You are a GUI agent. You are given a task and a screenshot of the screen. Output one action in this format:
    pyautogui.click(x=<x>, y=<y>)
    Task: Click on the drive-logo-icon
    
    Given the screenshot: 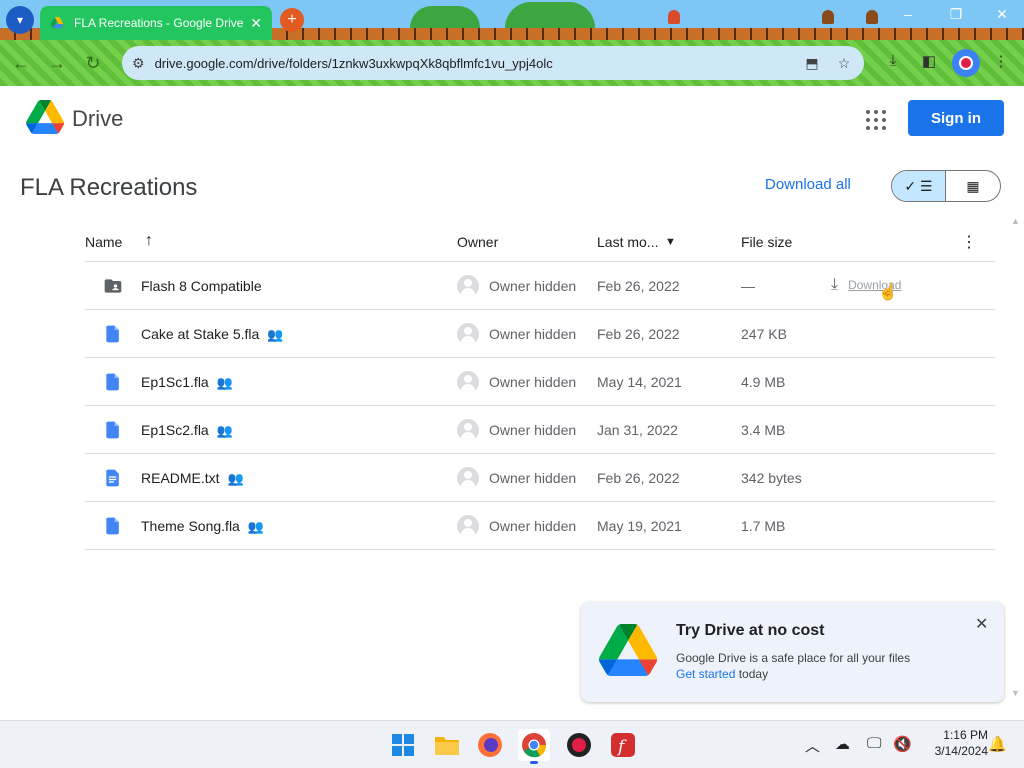 What is the action you would take?
    pyautogui.click(x=45, y=117)
    